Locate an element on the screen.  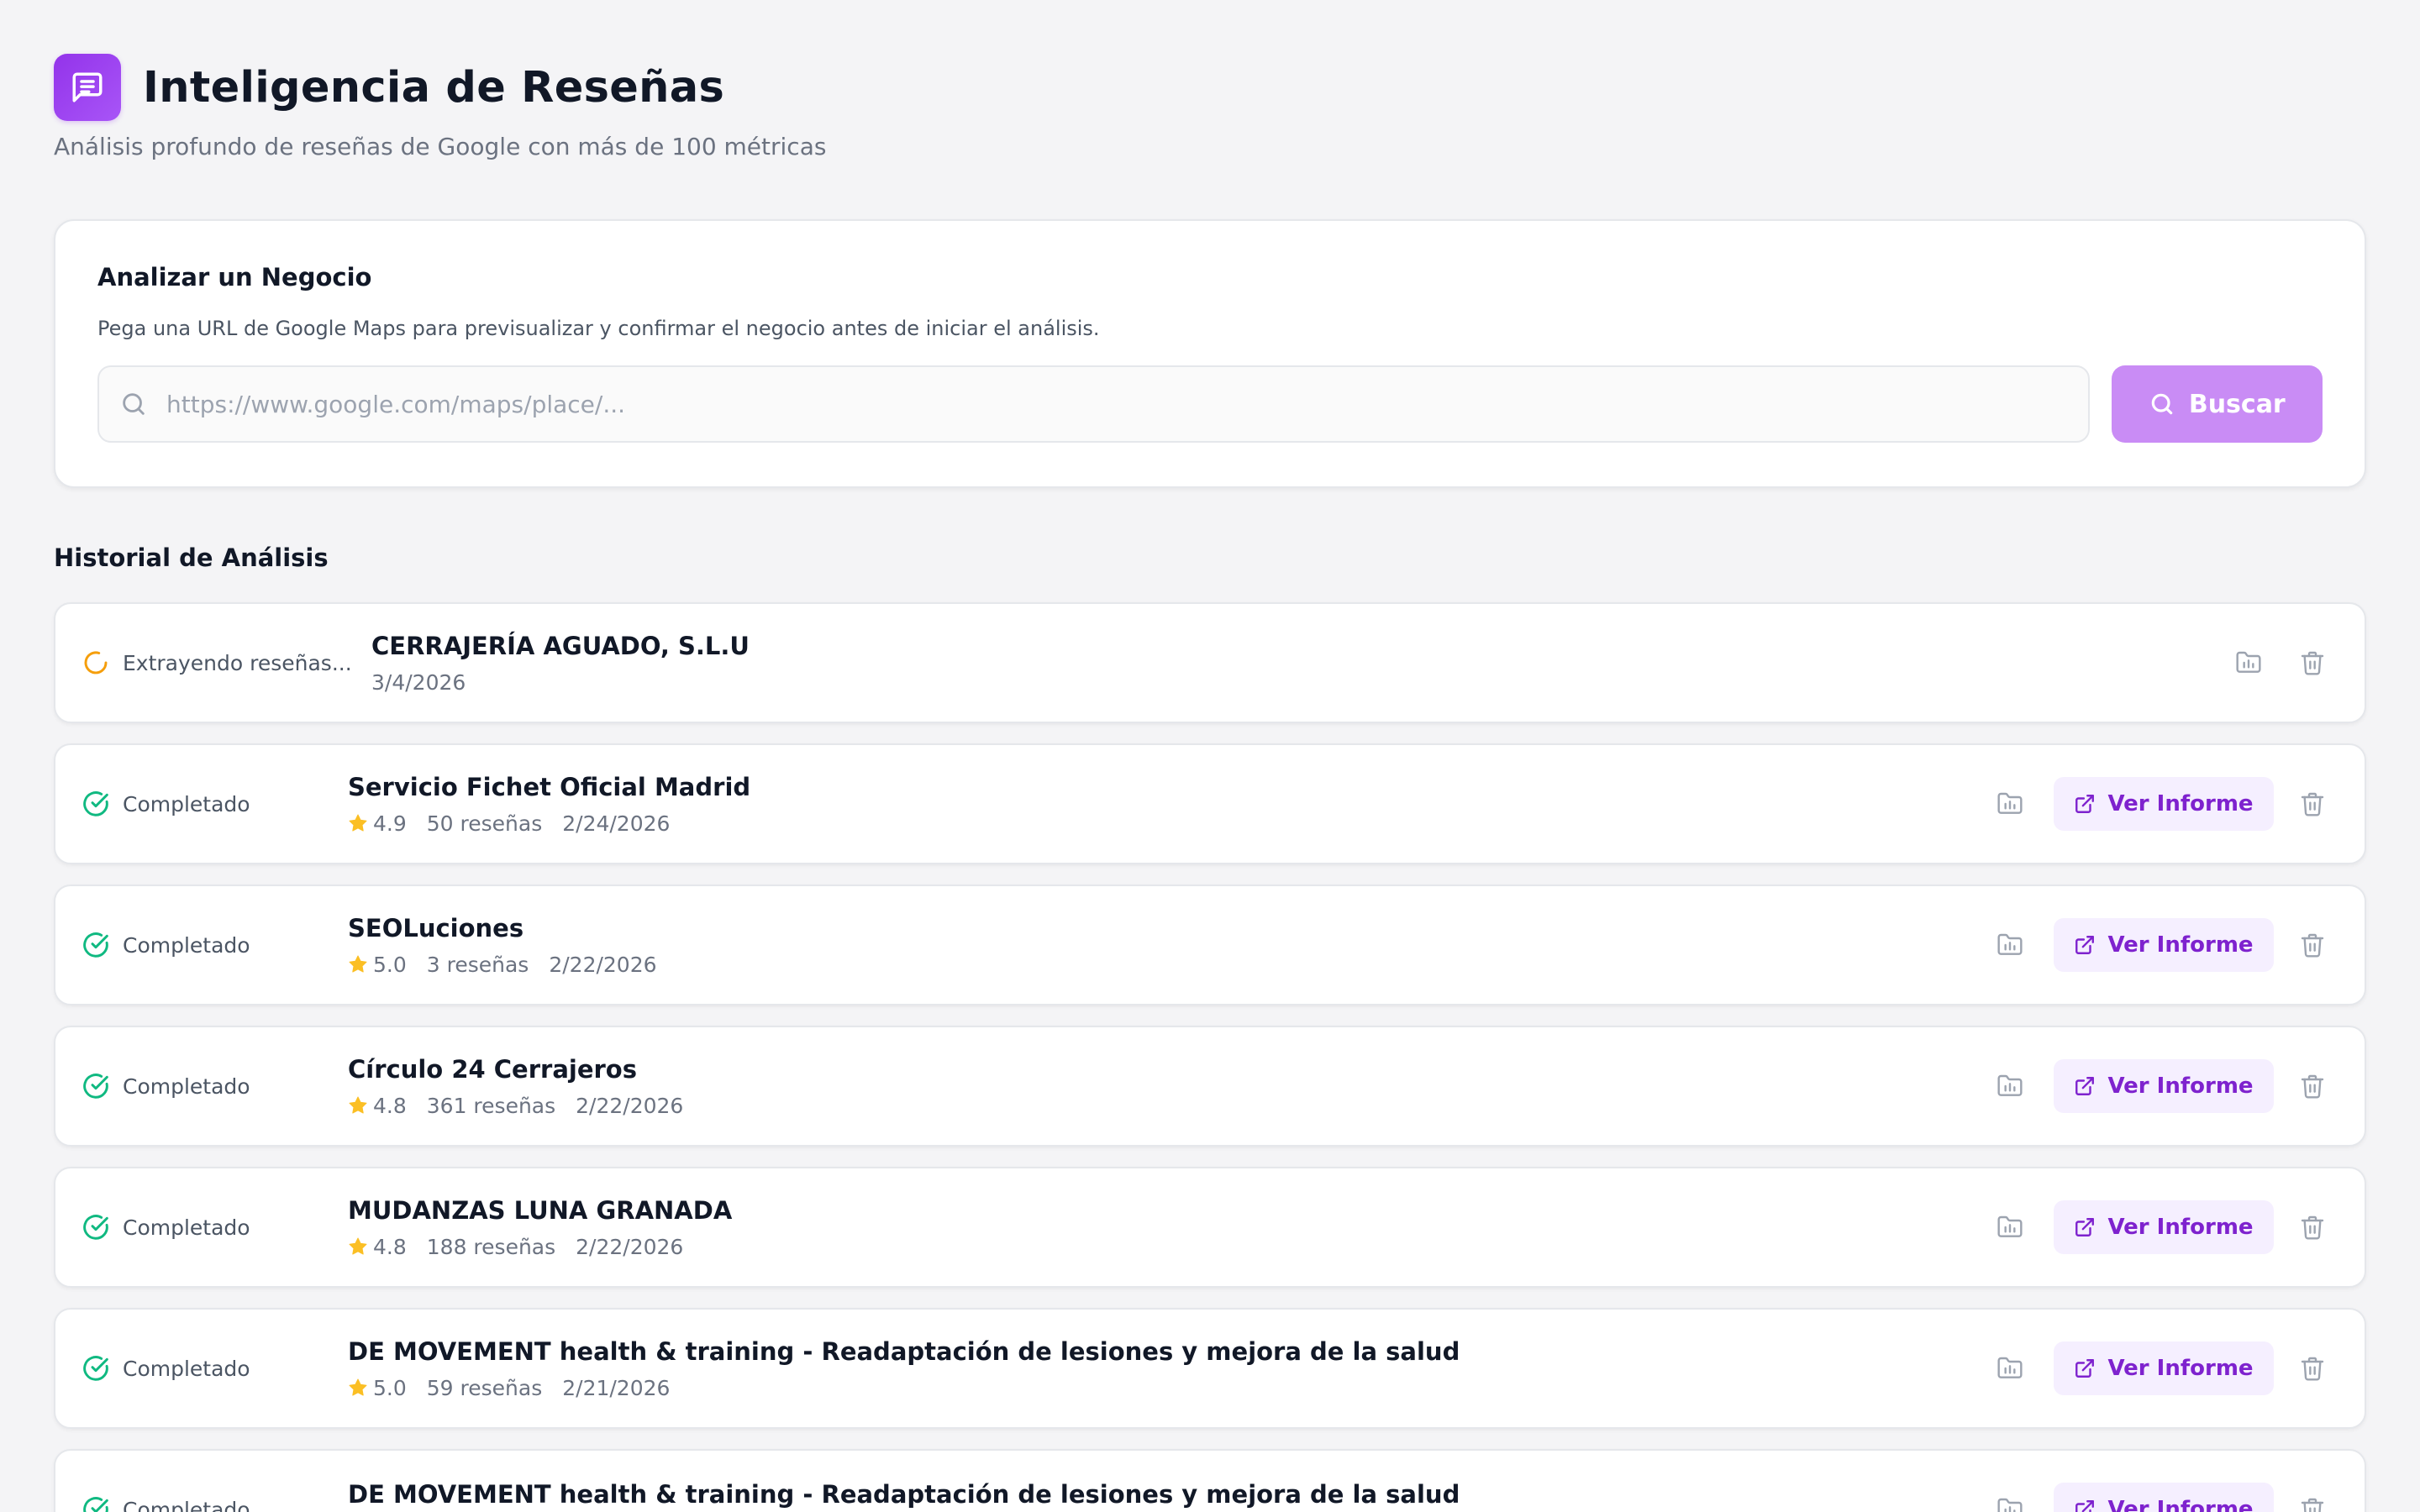
status: Completado is located at coordinates (215, 803).